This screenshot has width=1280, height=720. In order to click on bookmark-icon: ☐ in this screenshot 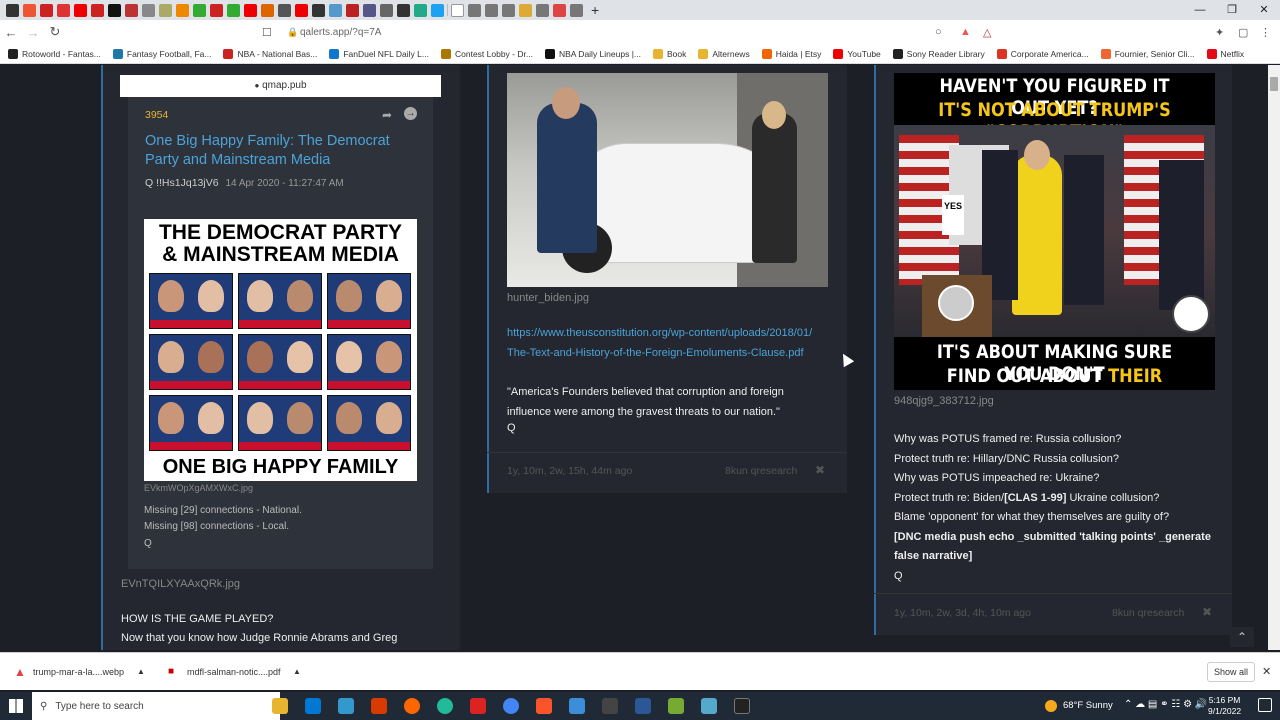, I will do `click(267, 32)`.